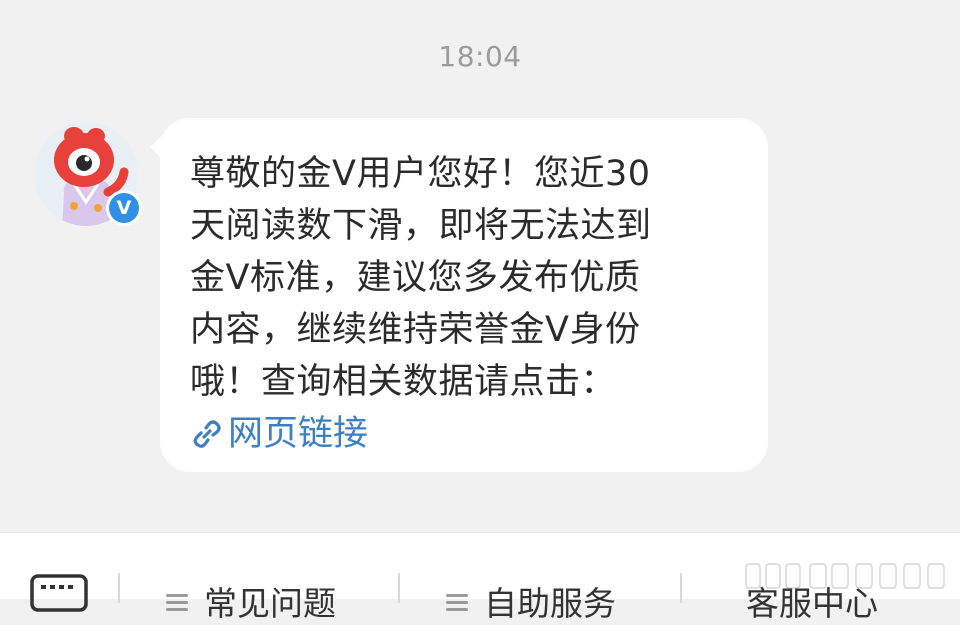 This screenshot has width=960, height=625. Describe the element at coordinates (480, 56) in the screenshot. I see `message-timestamp: 18:04` at that location.